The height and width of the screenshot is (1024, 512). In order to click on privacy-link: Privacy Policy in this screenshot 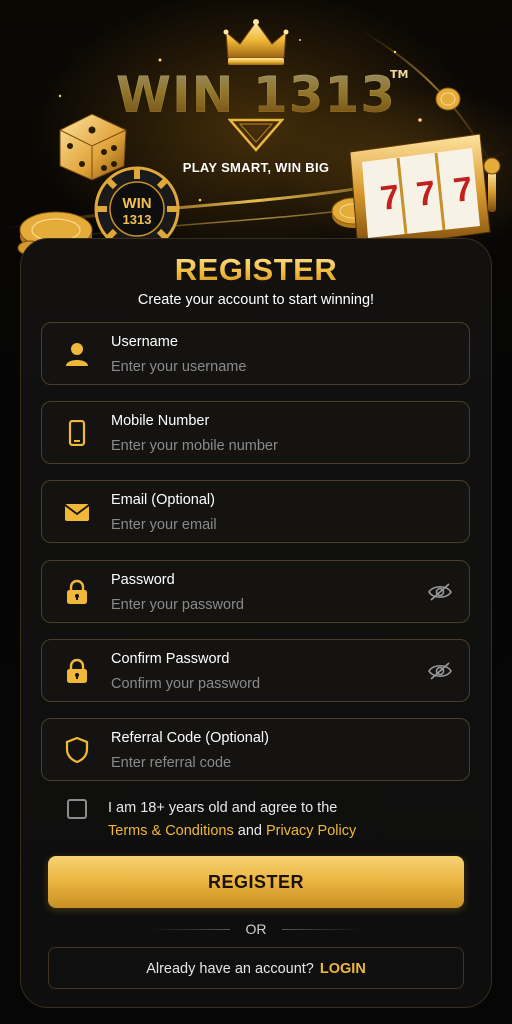, I will do `click(311, 831)`.